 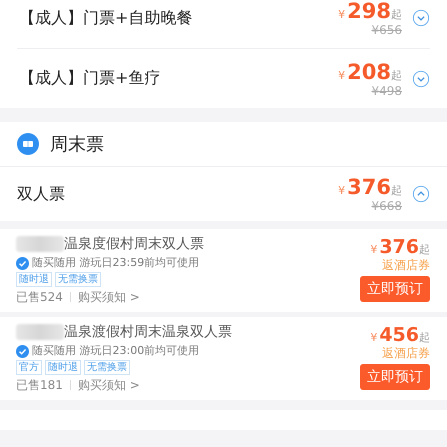 What do you see at coordinates (77, 144) in the screenshot?
I see `section-title: 周末票` at bounding box center [77, 144].